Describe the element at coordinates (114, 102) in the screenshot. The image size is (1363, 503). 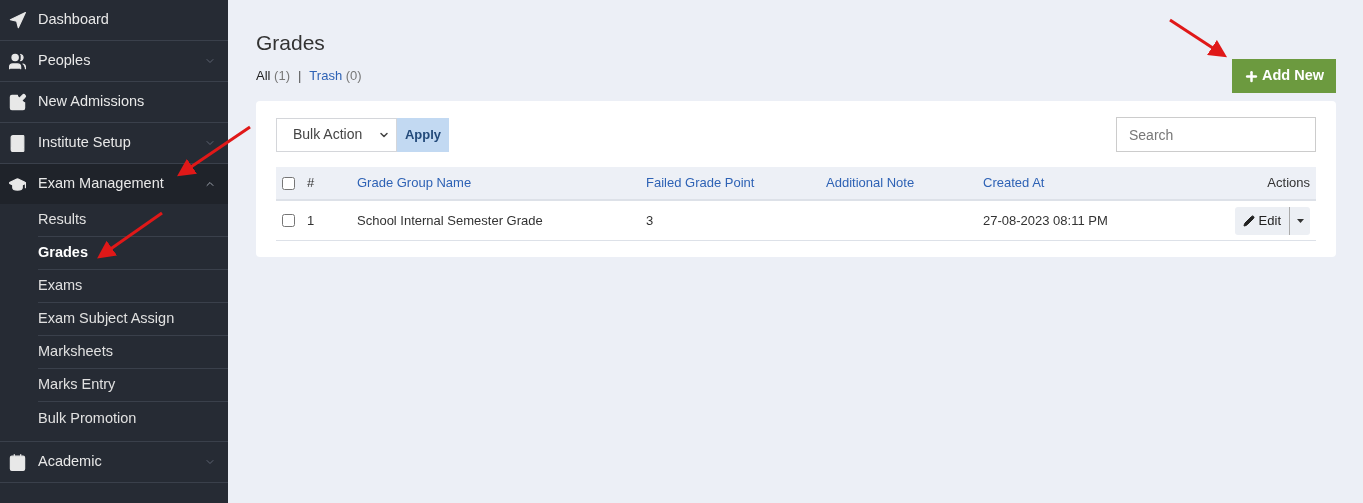
I see `sidebar-item: New Admissions` at that location.